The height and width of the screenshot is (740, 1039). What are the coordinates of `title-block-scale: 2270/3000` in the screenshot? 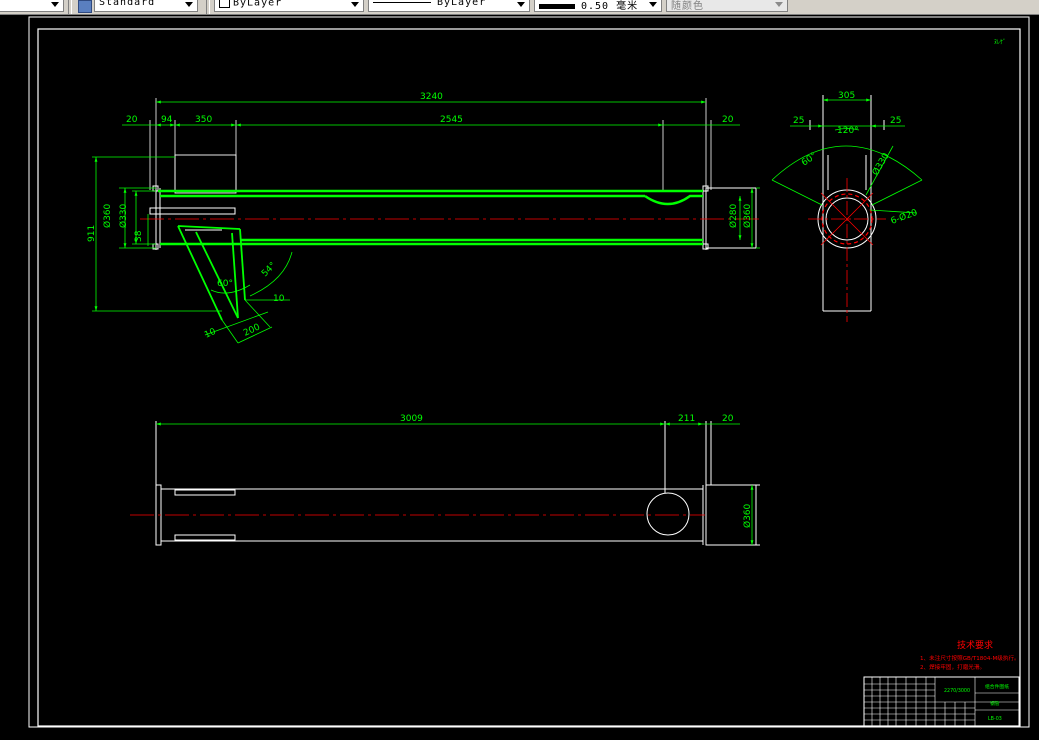 It's located at (957, 691).